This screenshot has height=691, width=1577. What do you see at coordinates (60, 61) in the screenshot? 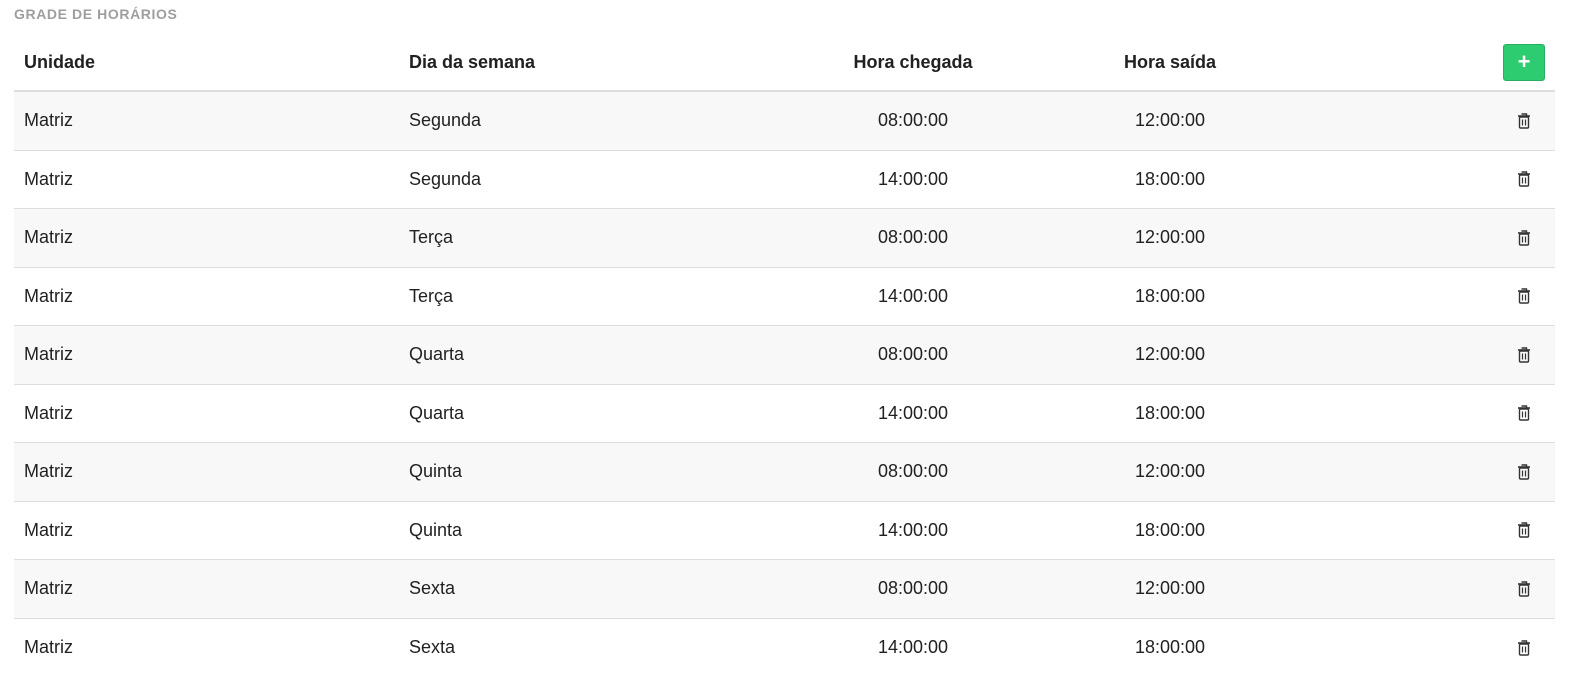
I see `header-unidade: Unidade` at bounding box center [60, 61].